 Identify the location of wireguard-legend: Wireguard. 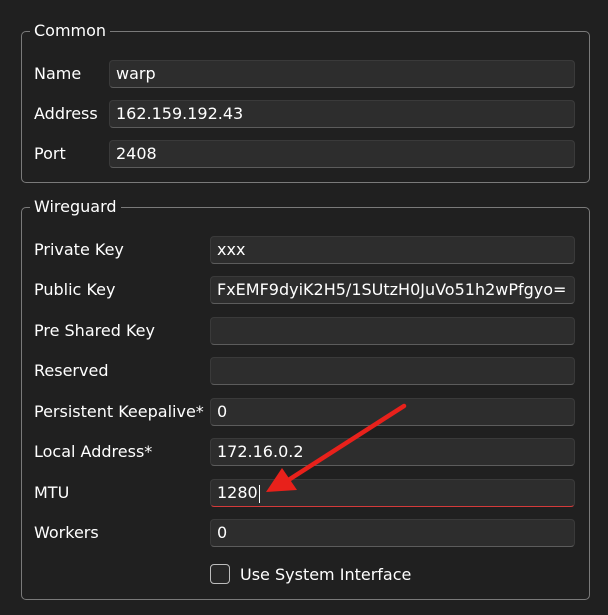
(75, 207).